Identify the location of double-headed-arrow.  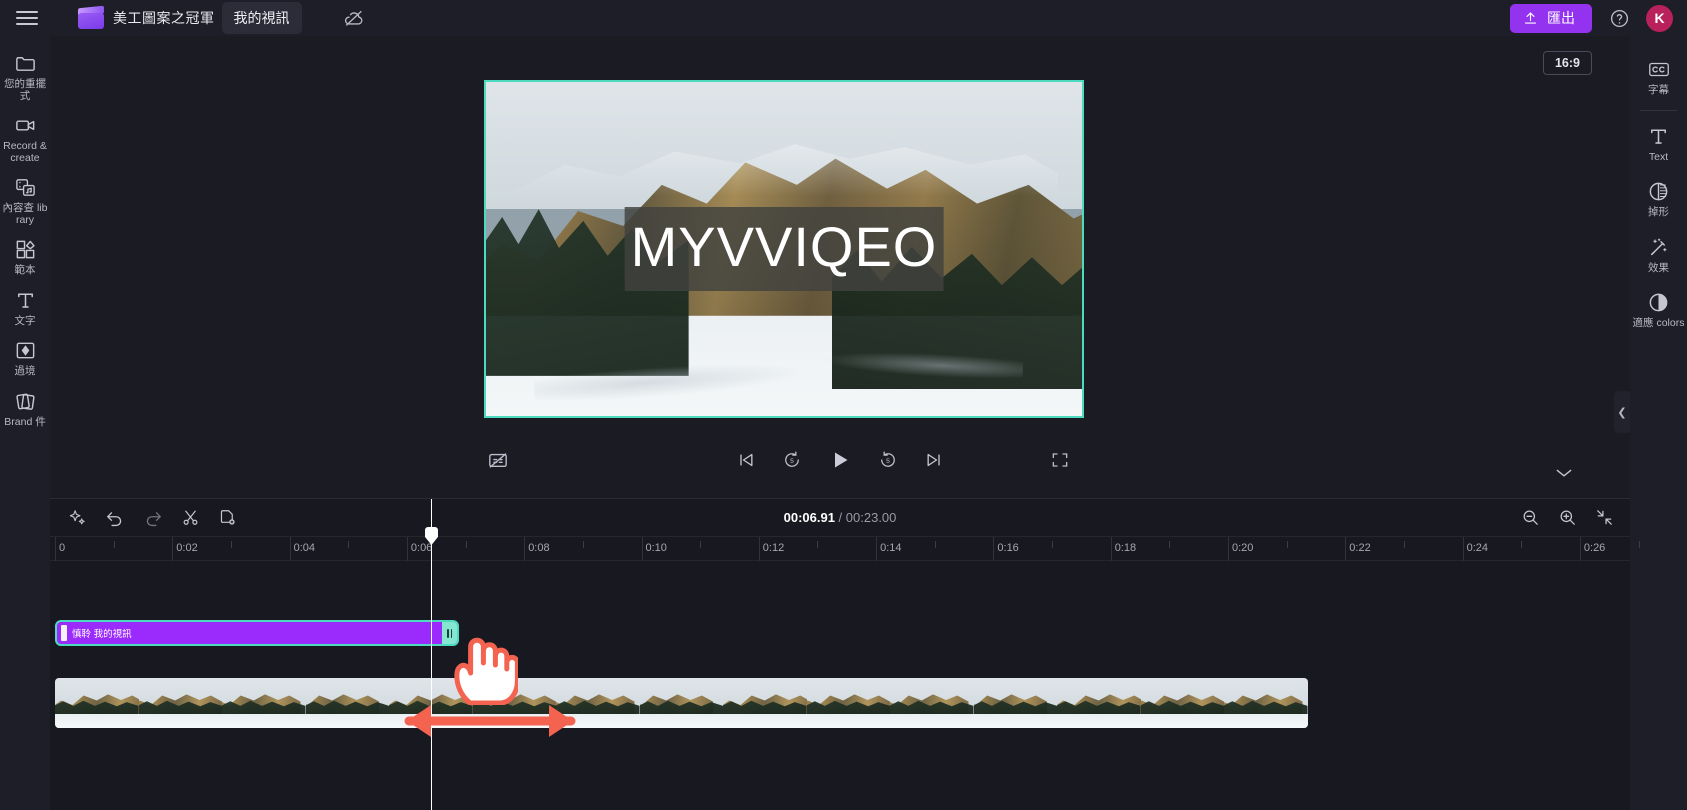
(490, 721).